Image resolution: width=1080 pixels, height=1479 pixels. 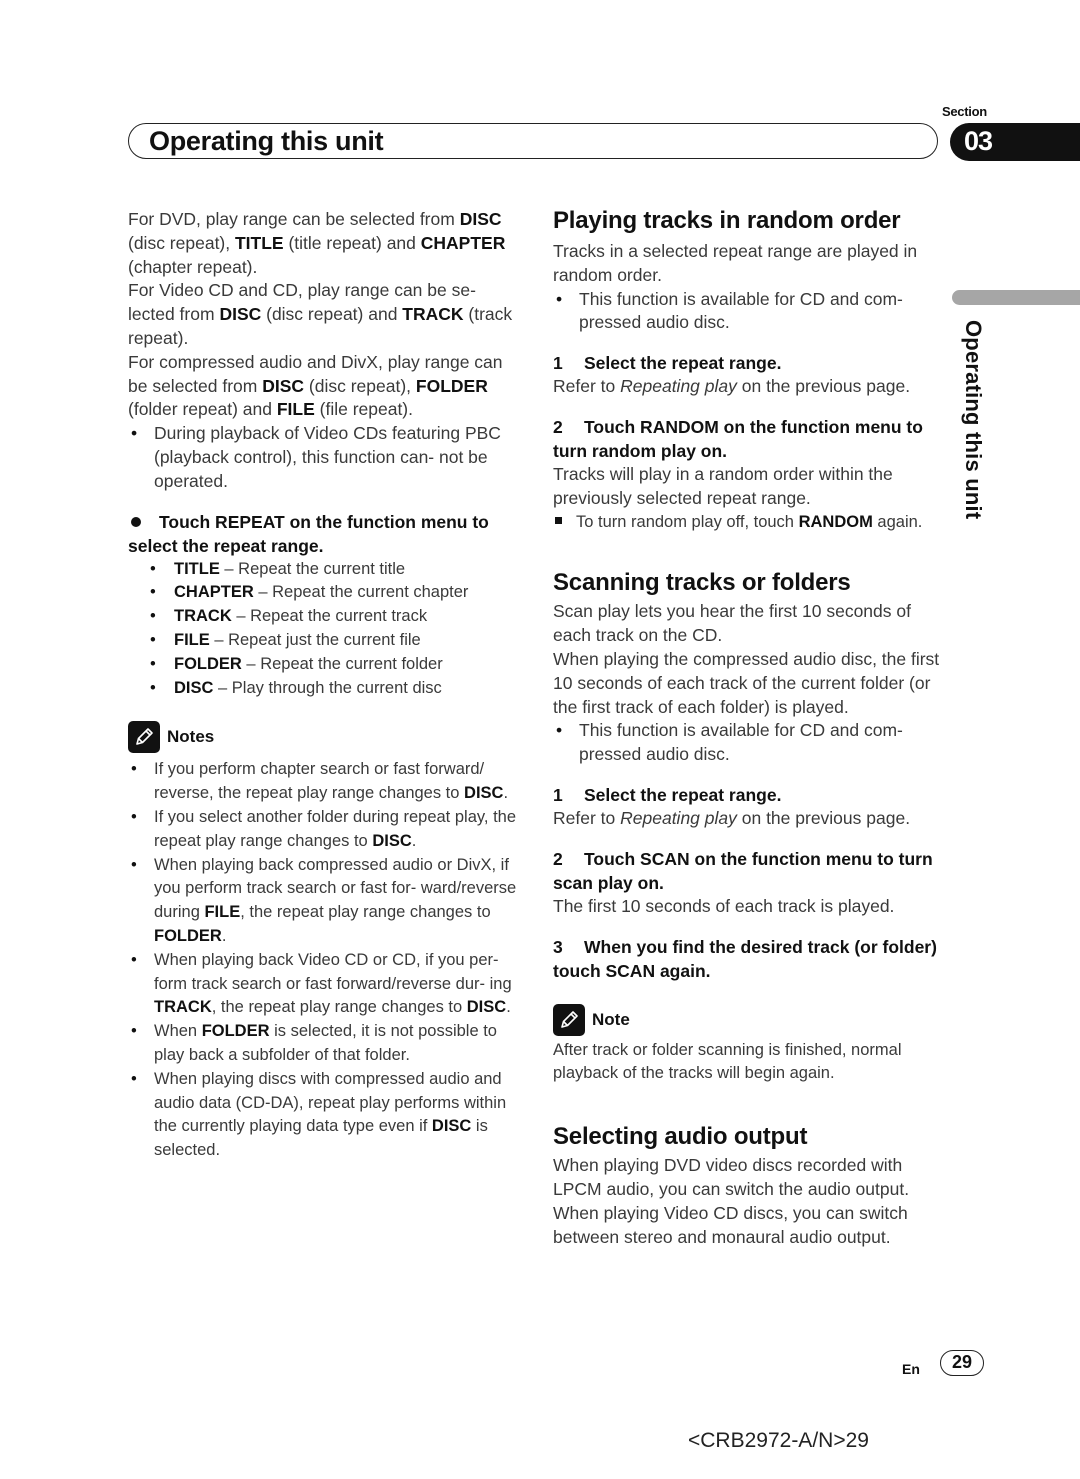 What do you see at coordinates (911, 1369) in the screenshot?
I see `language-label: En` at bounding box center [911, 1369].